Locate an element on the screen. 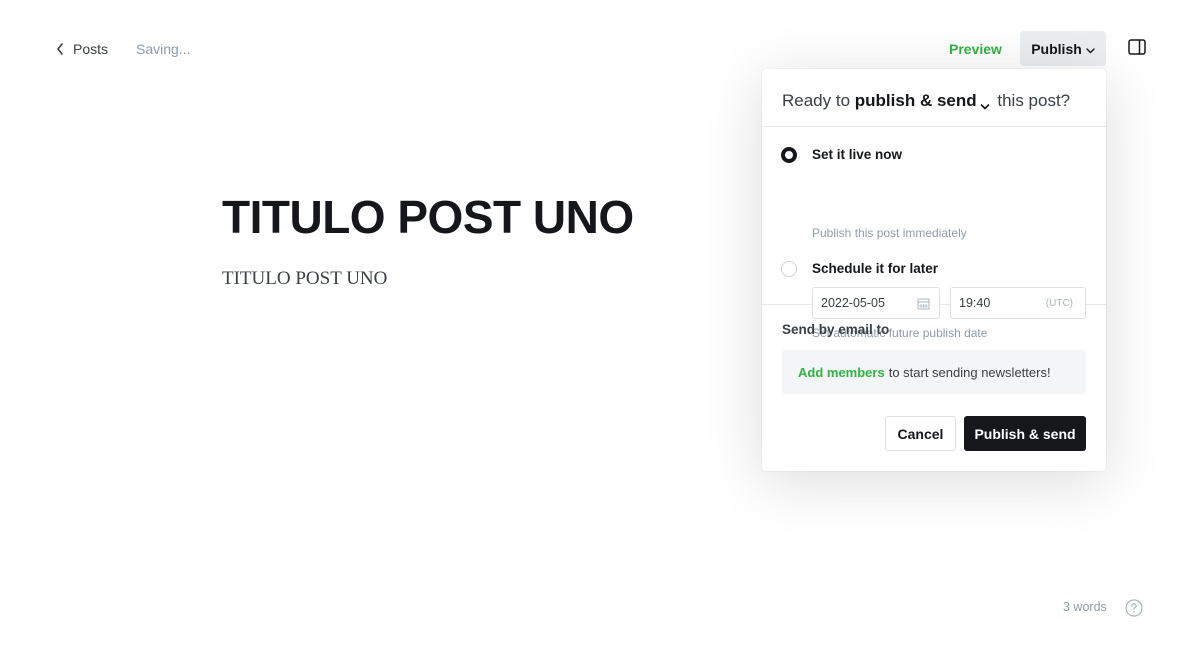 Image resolution: width=1184 pixels, height=655 pixels. option-now-subtitle: Publish this post immediately is located at coordinates (889, 233).